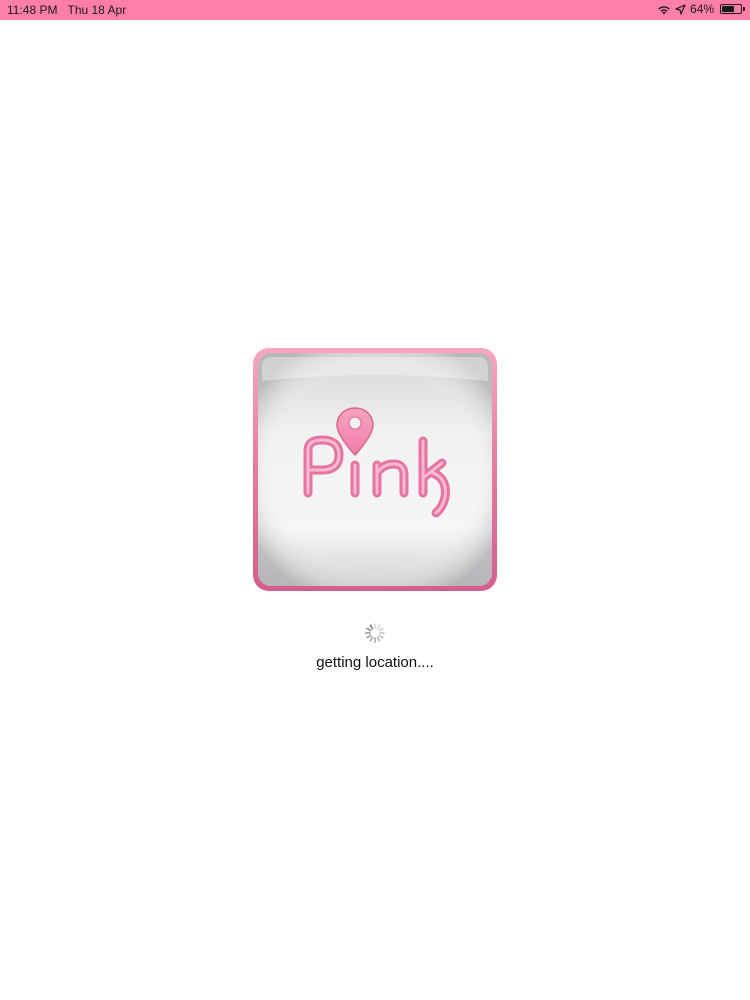 This screenshot has width=750, height=1000. I want to click on status-right: 64%, so click(701, 9).